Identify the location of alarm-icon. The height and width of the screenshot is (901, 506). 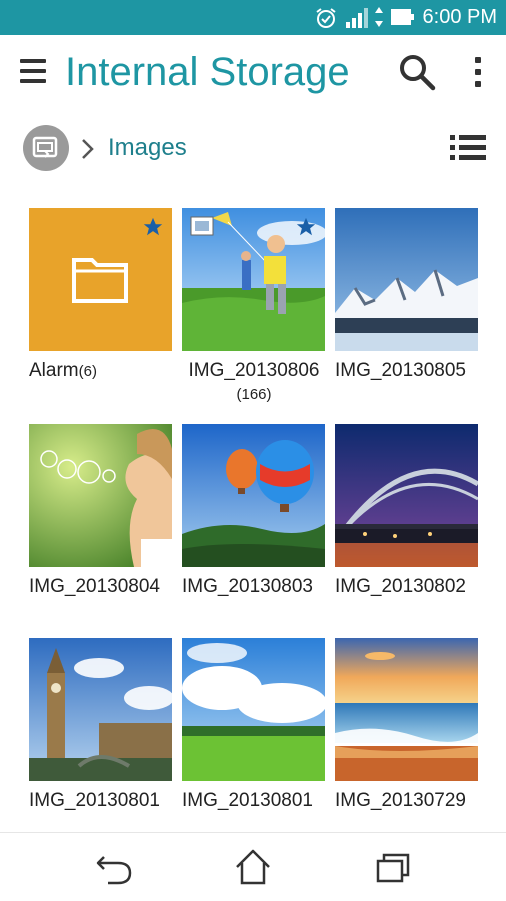
(326, 18).